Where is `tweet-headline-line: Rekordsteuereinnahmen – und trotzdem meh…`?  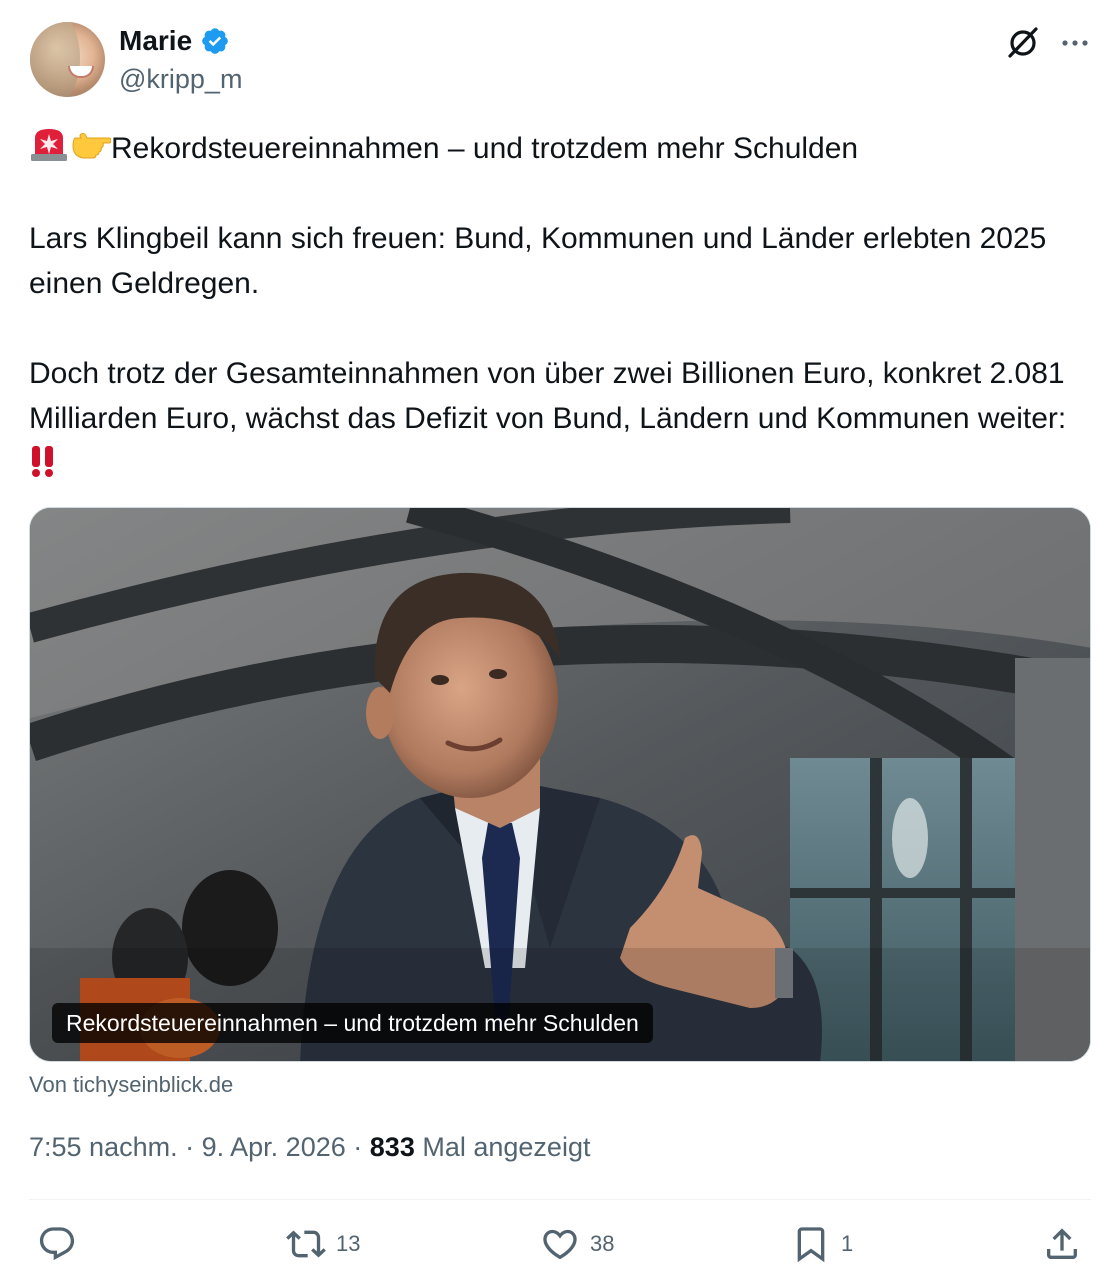 tweet-headline-line: Rekordsteuereinnahmen – und trotzdem meh… is located at coordinates (560, 148).